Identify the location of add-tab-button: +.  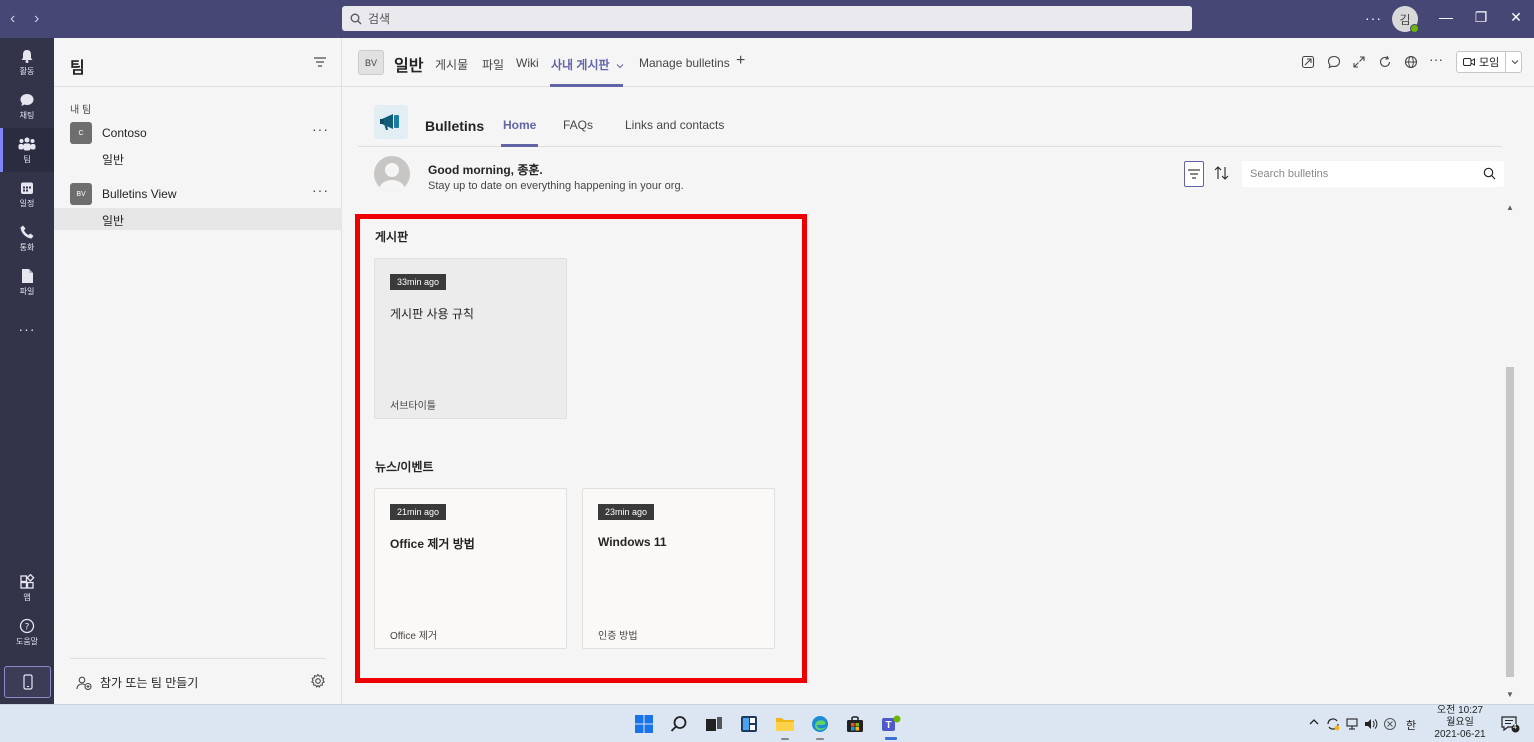
(740, 61).